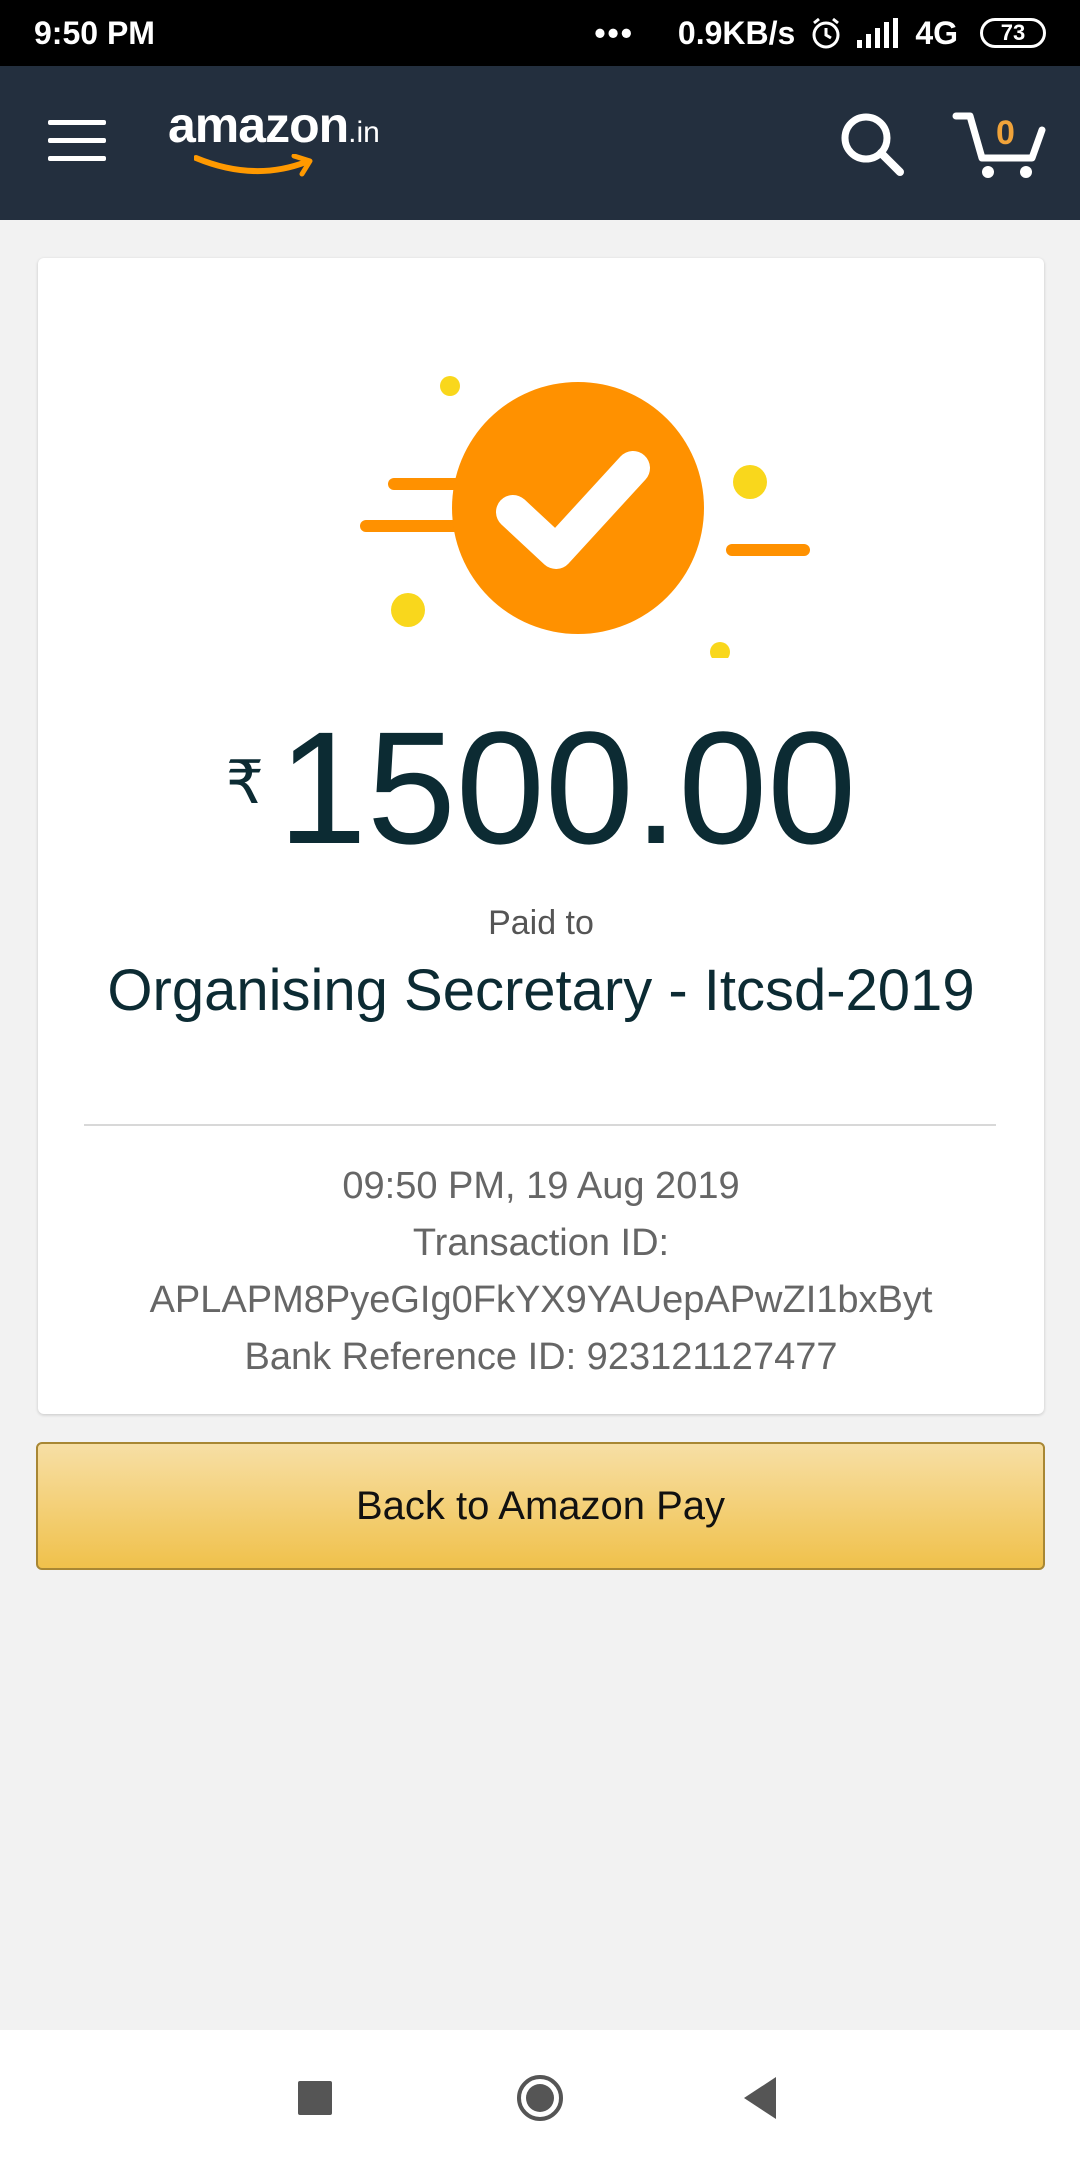 Image resolution: width=1080 pixels, height=2160 pixels. I want to click on payment-amount: ₹1500.00, so click(541, 788).